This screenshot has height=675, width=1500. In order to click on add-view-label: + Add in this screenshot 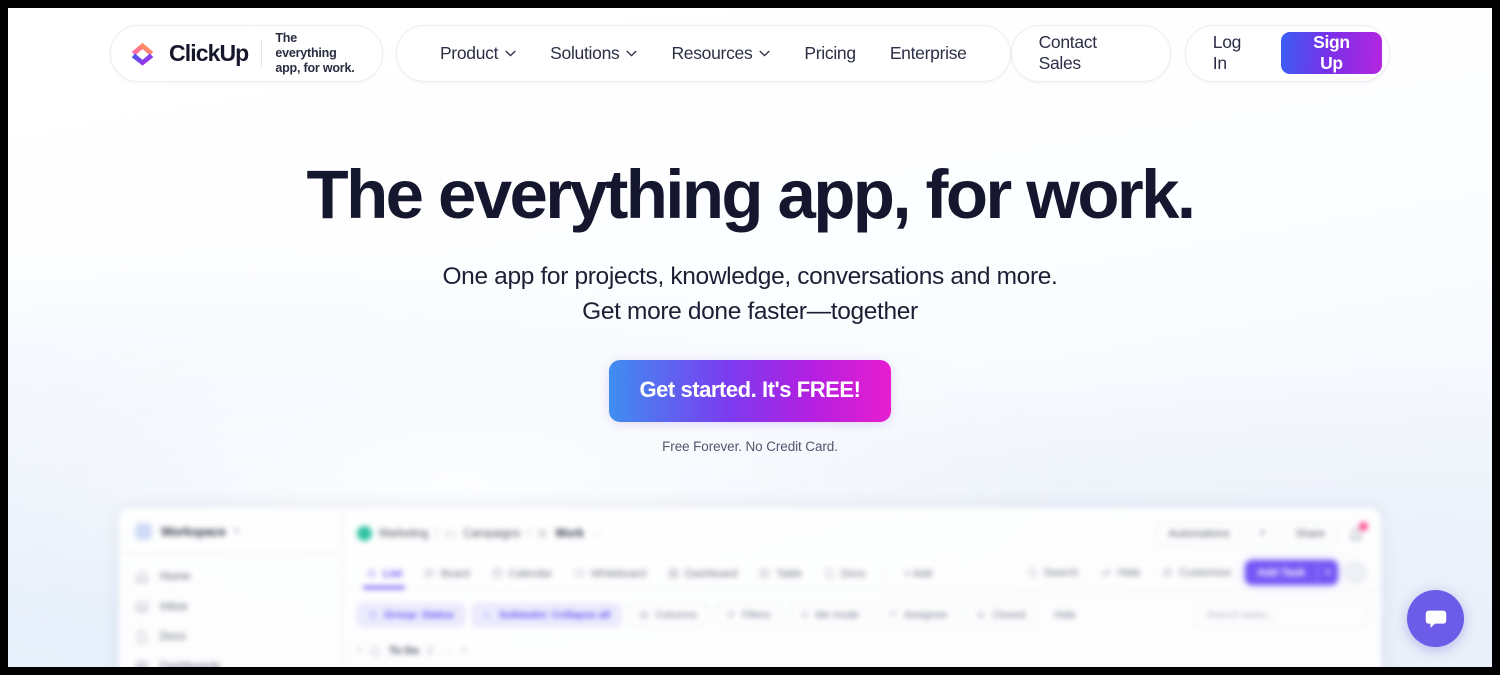, I will do `click(918, 573)`.